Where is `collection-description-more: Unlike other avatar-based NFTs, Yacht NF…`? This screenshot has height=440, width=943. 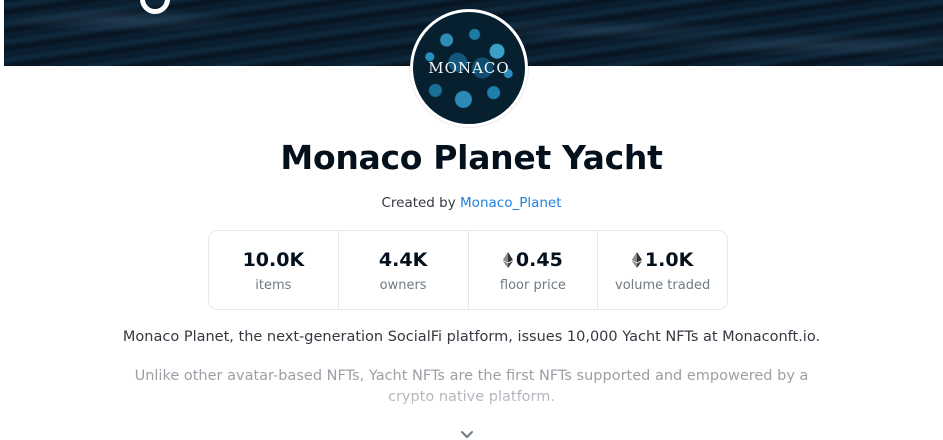
collection-description-more: Unlike other avatar-based NFTs, Yacht NF… is located at coordinates (471, 386).